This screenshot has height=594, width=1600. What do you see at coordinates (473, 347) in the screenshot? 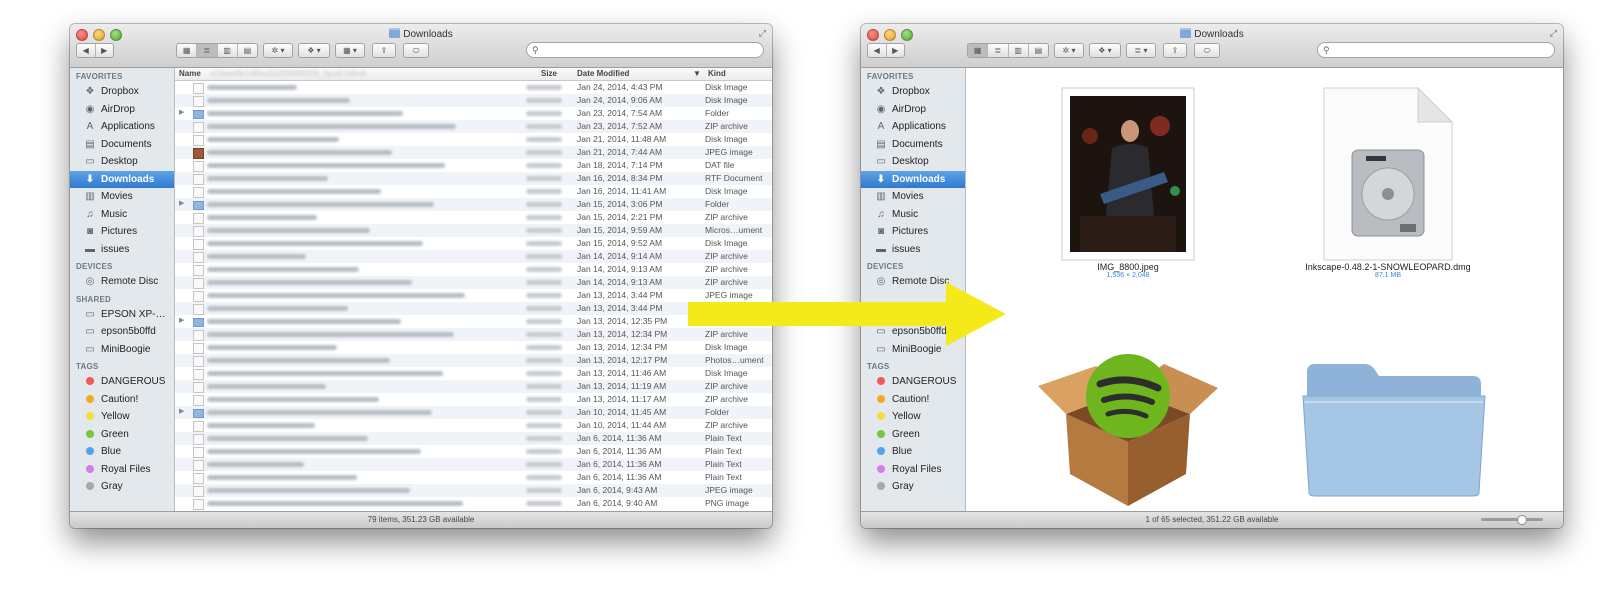
I see `table-row: Jan 13, 2014, 12:34 PM Disk Image` at bounding box center [473, 347].